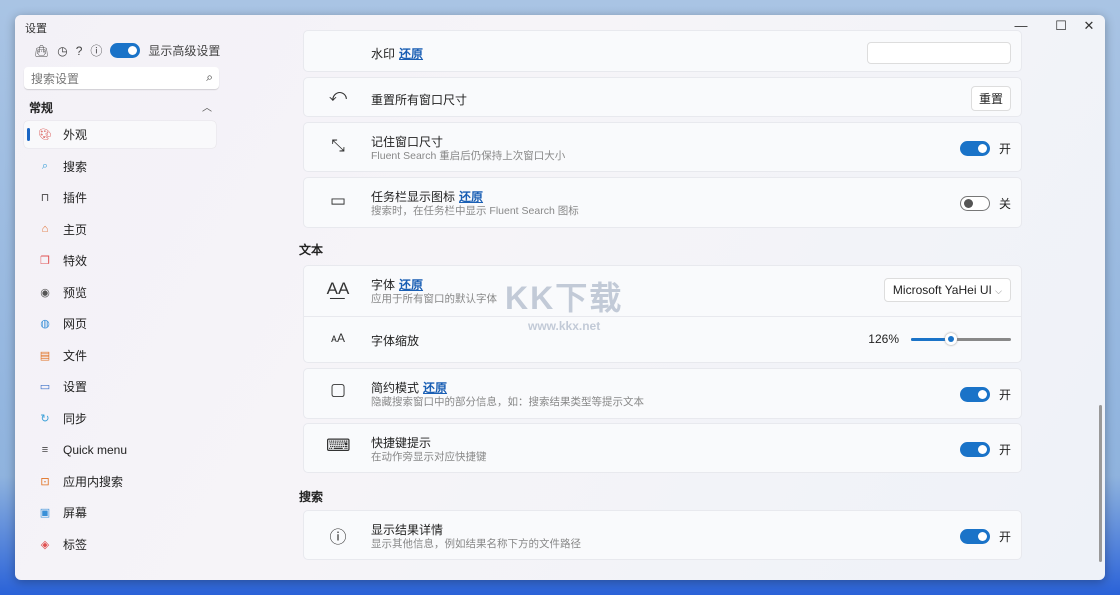 This screenshot has height=595, width=1120. What do you see at coordinates (120, 260) in the screenshot?
I see `sidebar-item: ❐ 特效` at bounding box center [120, 260].